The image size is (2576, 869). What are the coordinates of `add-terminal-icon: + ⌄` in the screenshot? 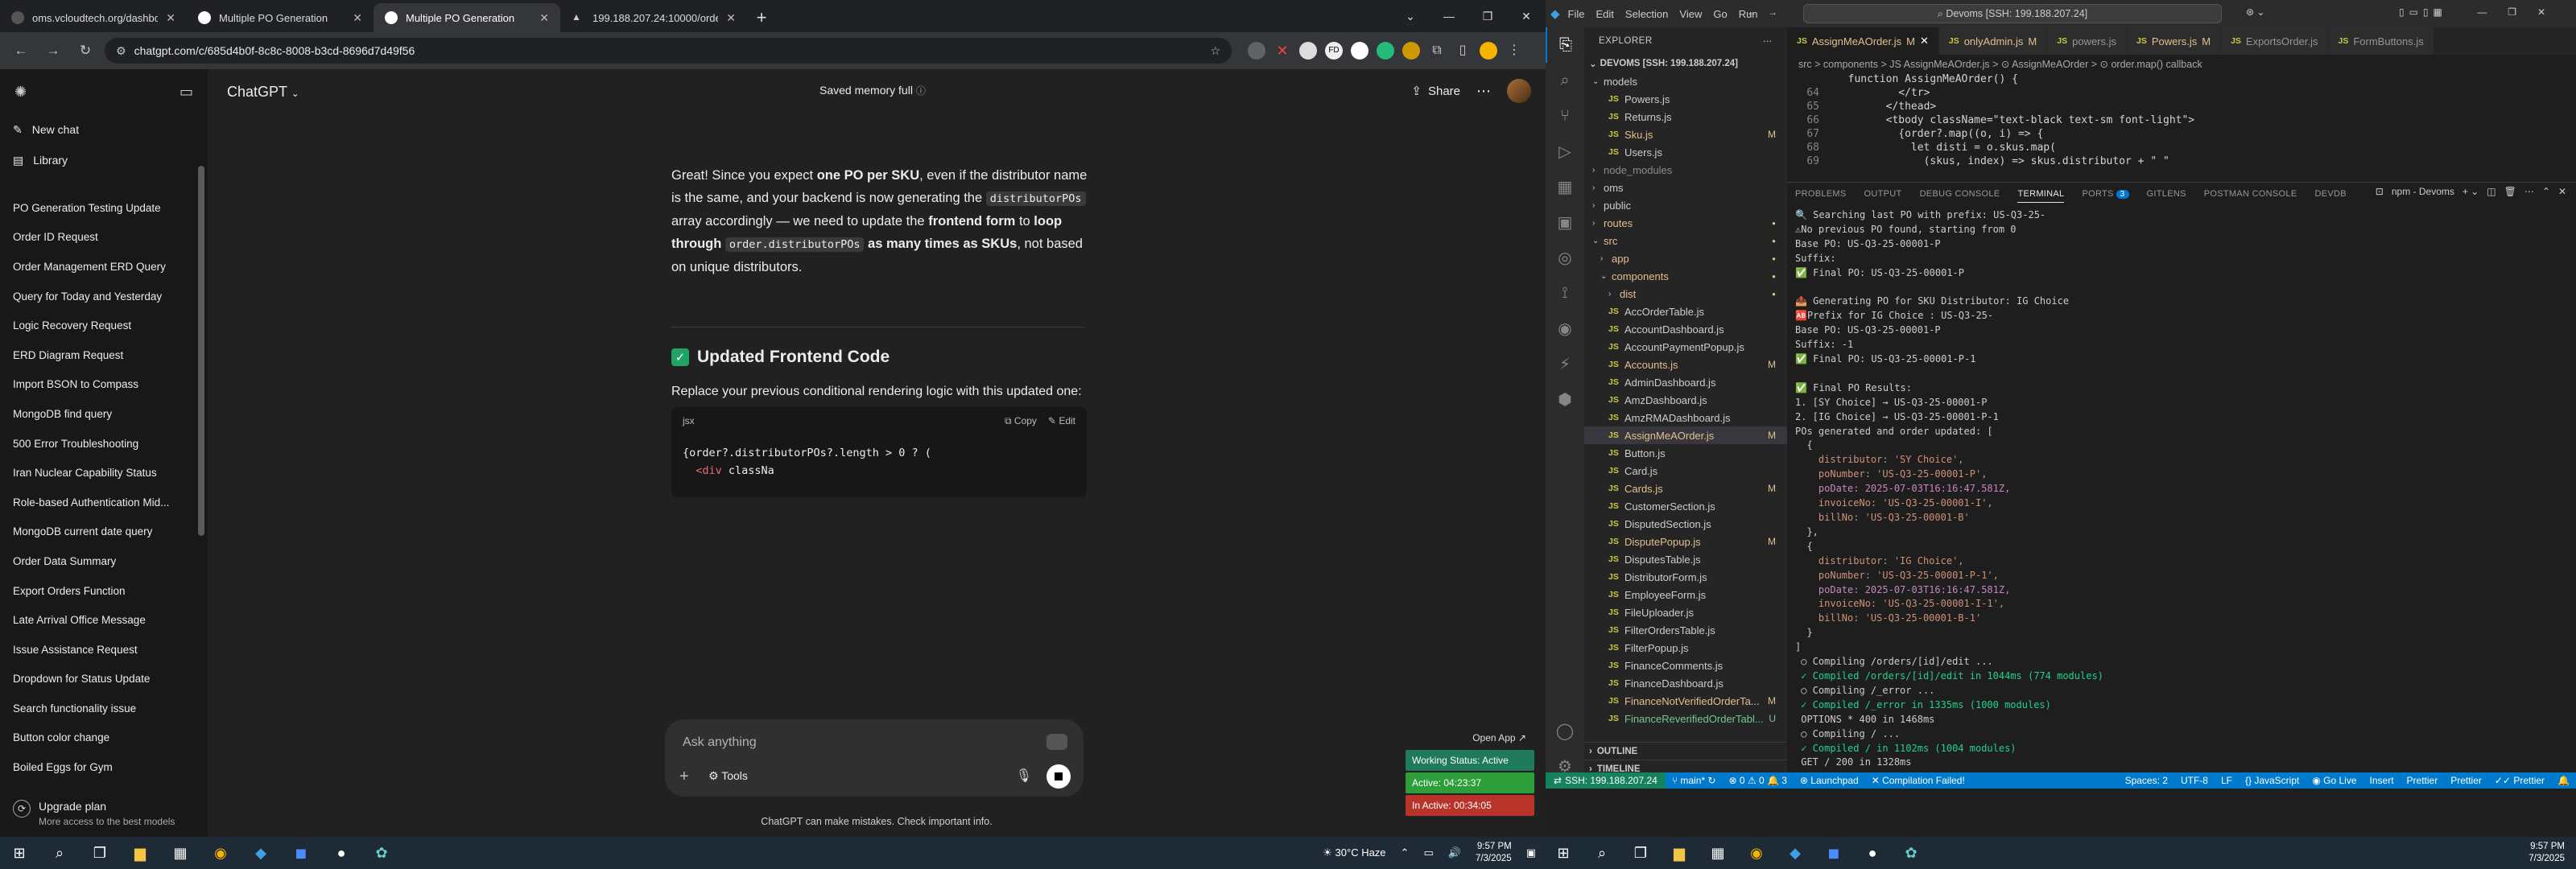 It's located at (2470, 191).